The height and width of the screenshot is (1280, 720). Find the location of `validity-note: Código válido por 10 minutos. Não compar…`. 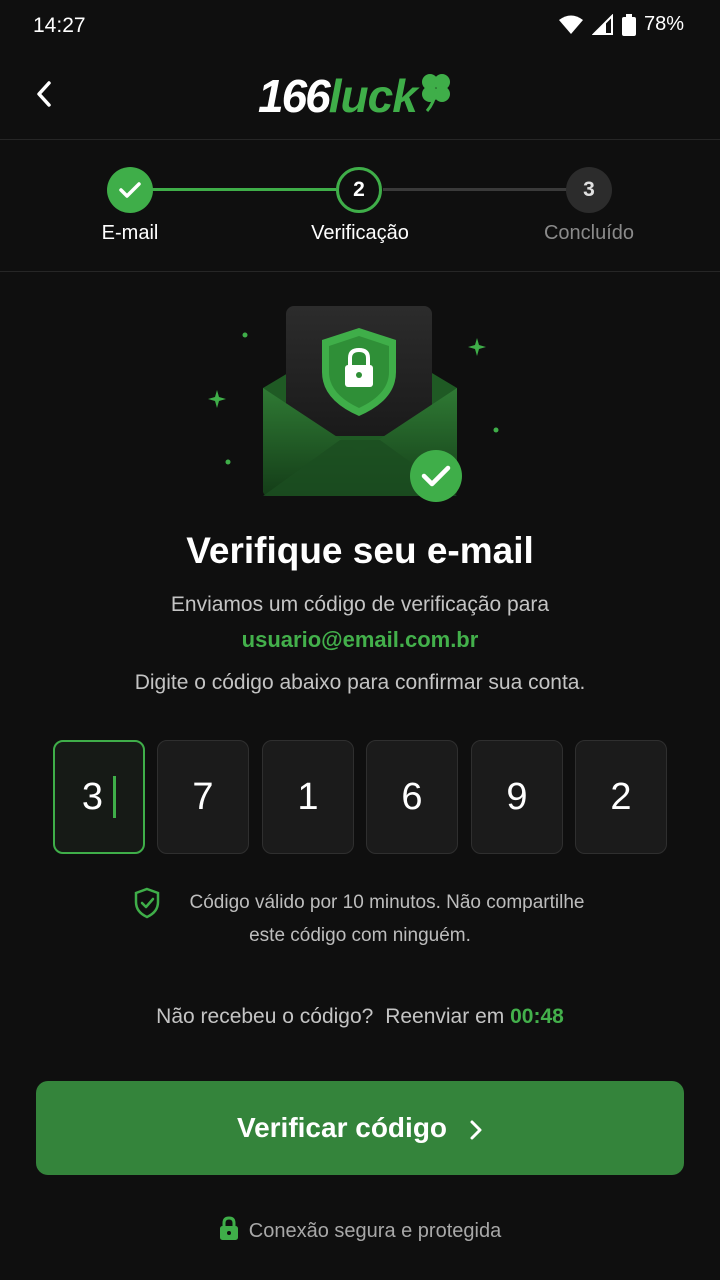

validity-note: Código válido por 10 minutos. Não compar… is located at coordinates (360, 919).